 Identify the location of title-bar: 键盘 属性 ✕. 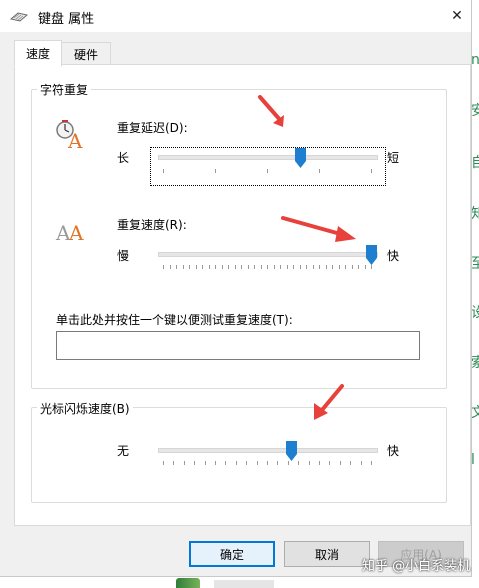
(235, 16).